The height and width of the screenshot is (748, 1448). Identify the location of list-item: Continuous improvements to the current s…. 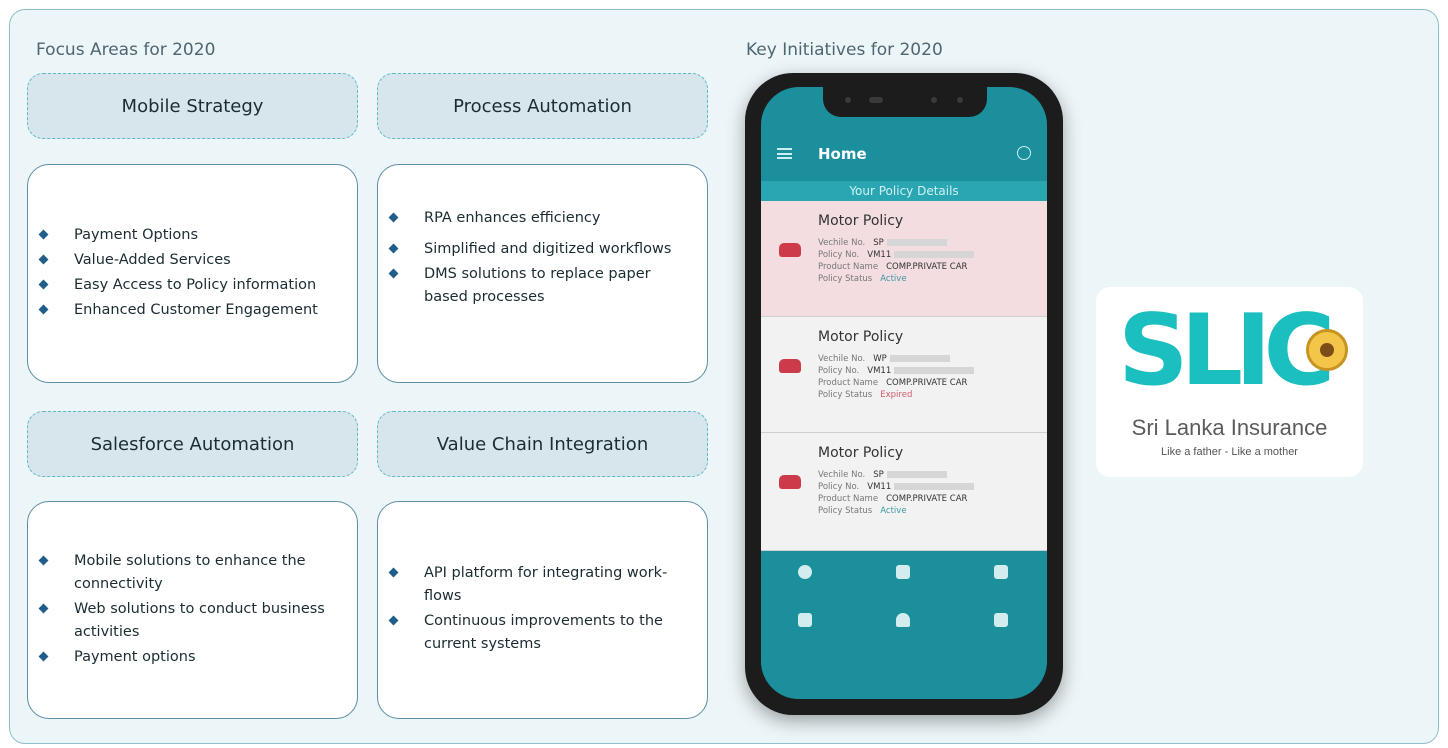
(535, 633).